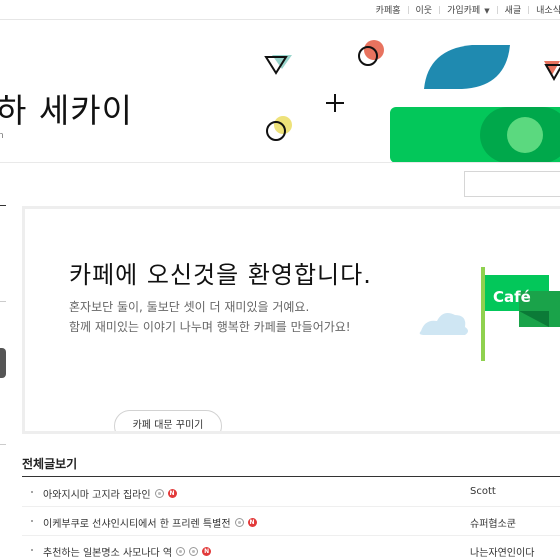  Describe the element at coordinates (168, 420) in the screenshot. I see `decorate-cafe-button: 카페 대문 꾸미기` at that location.